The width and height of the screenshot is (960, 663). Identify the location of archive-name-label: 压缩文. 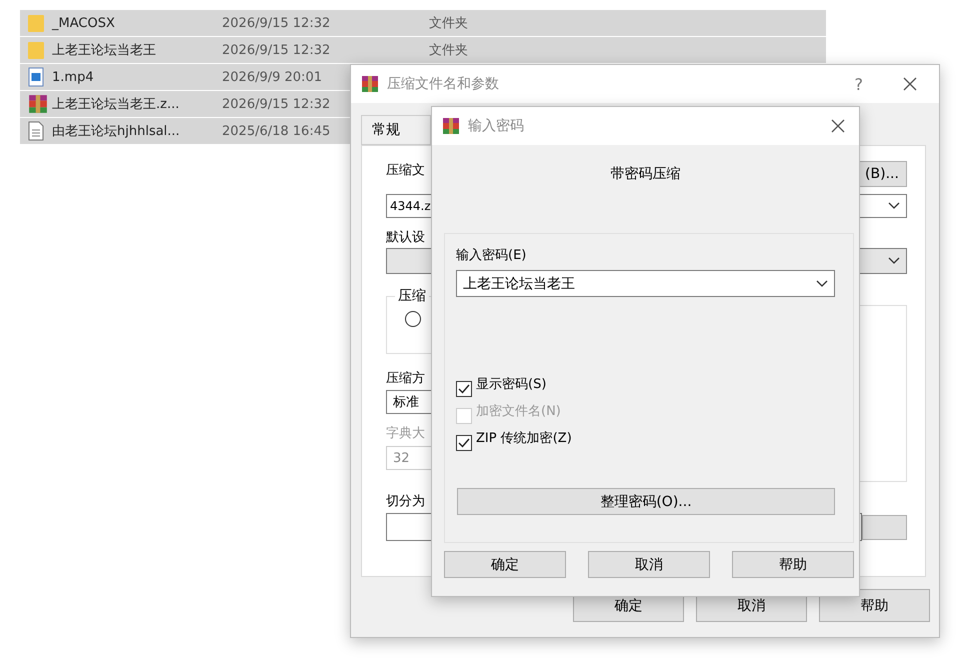
(405, 170).